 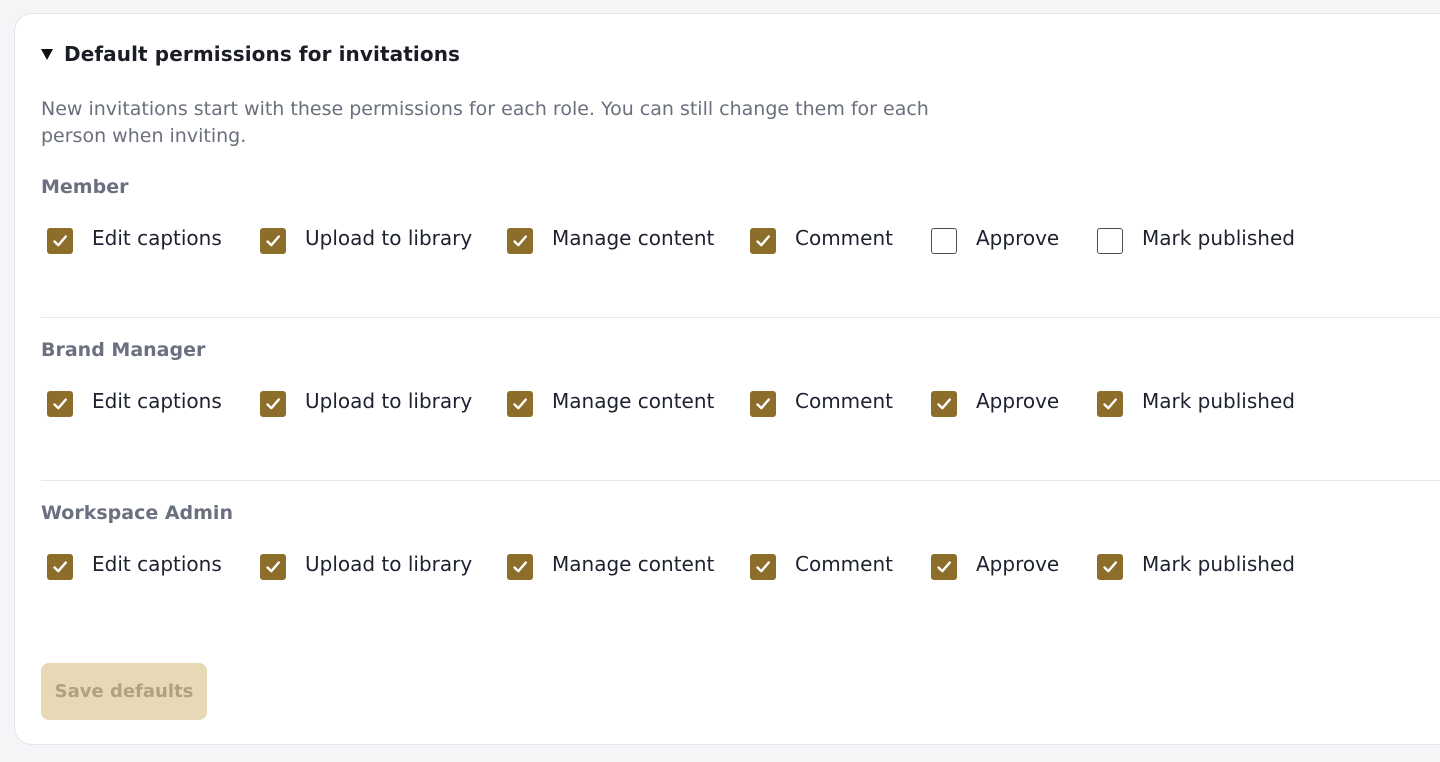 I want to click on caret-down-icon, so click(x=47, y=54).